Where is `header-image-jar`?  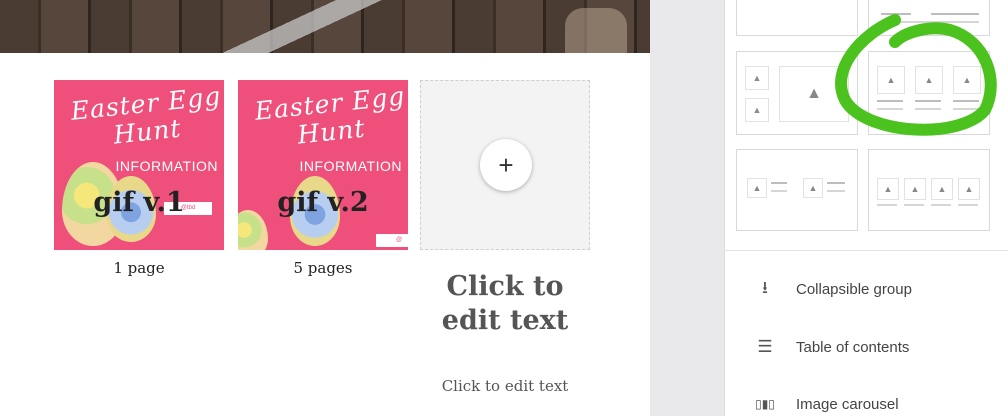 header-image-jar is located at coordinates (596, 30).